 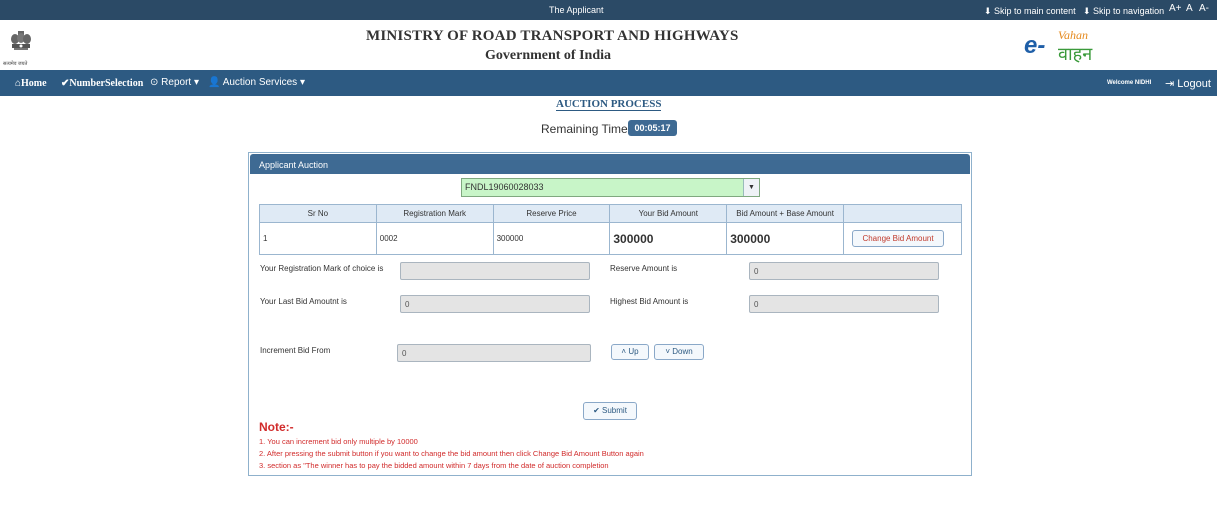 What do you see at coordinates (1189, 8) in the screenshot?
I see `font-normal-button: A` at bounding box center [1189, 8].